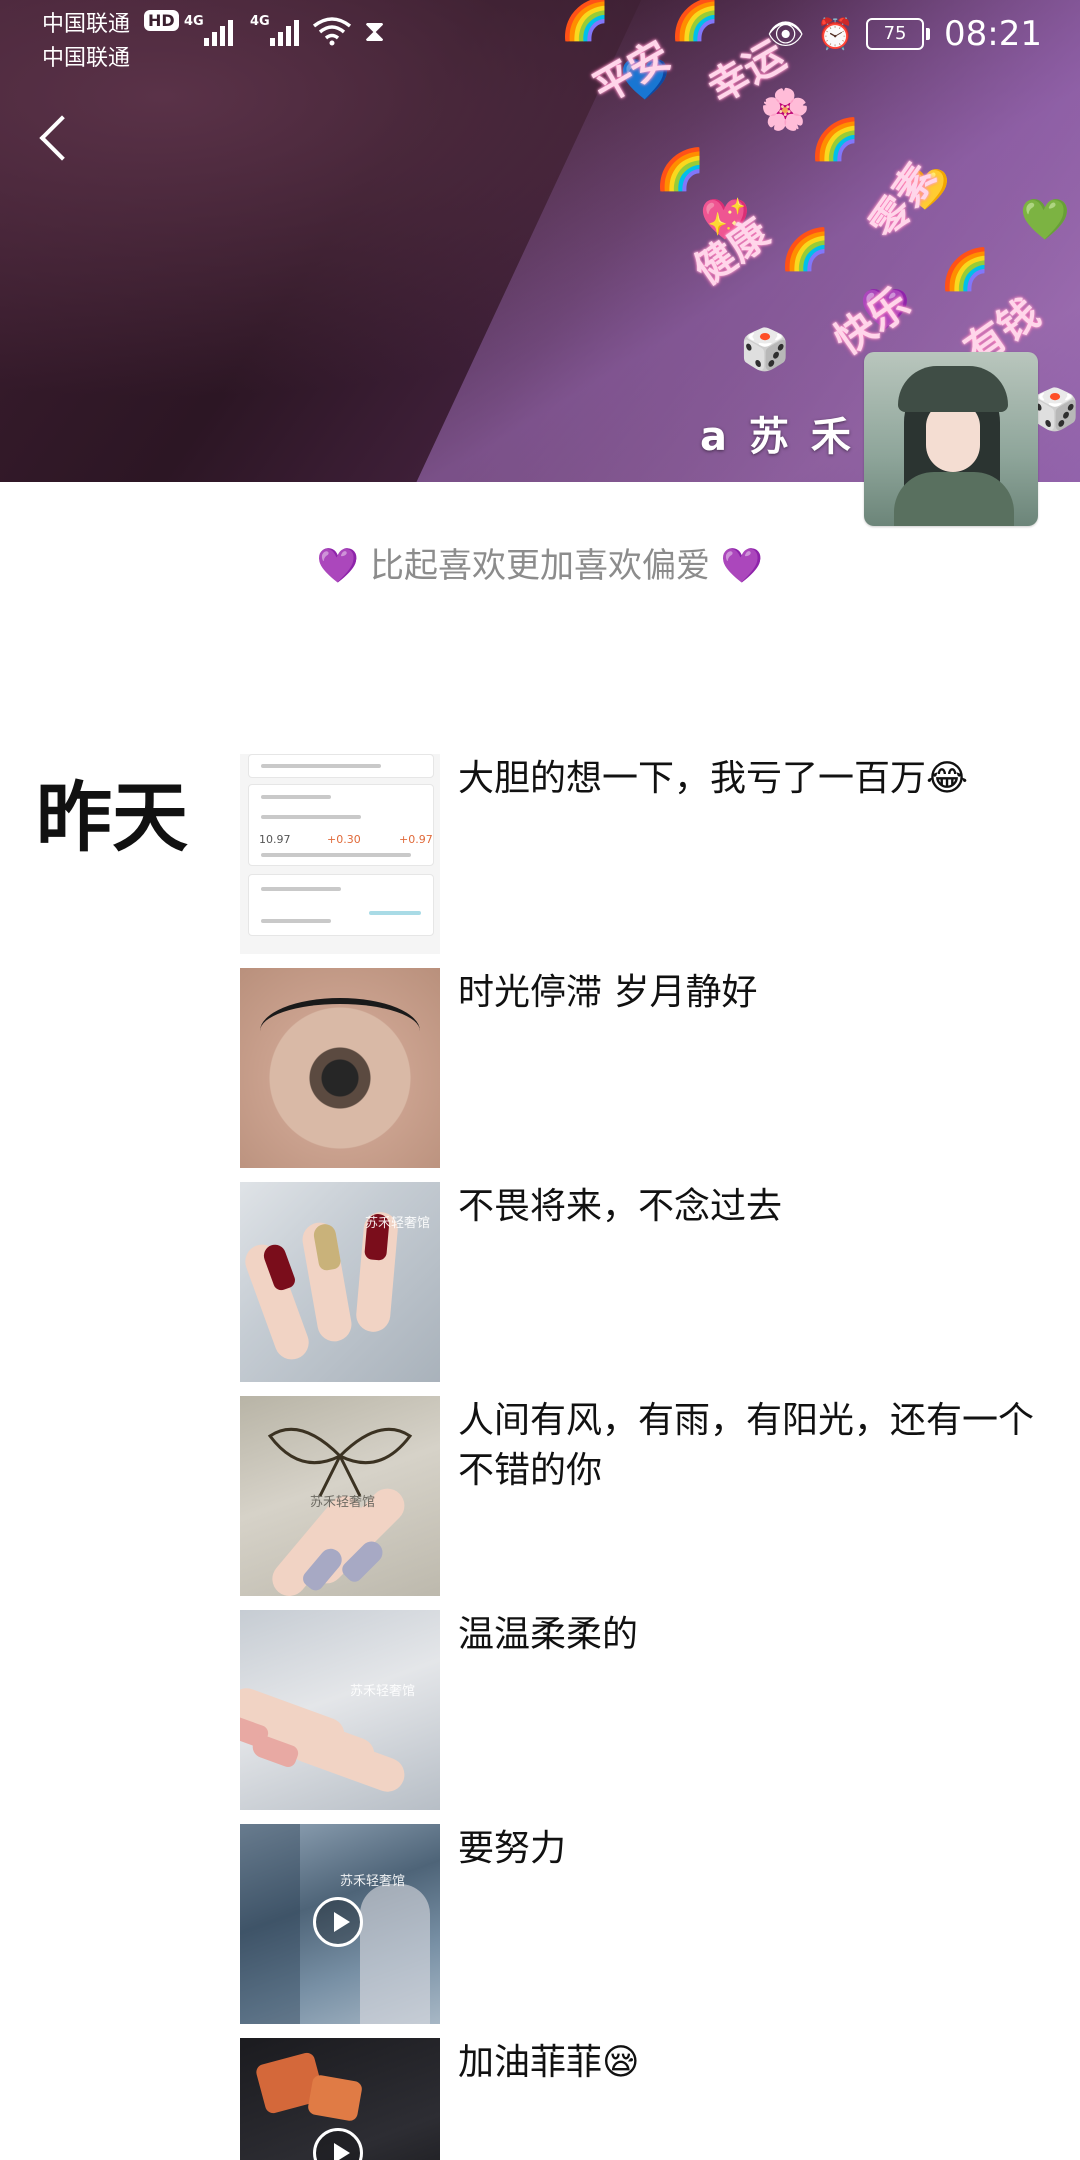 The width and height of the screenshot is (1080, 2160). What do you see at coordinates (416, 839) in the screenshot?
I see `stock-change: +0.97` at bounding box center [416, 839].